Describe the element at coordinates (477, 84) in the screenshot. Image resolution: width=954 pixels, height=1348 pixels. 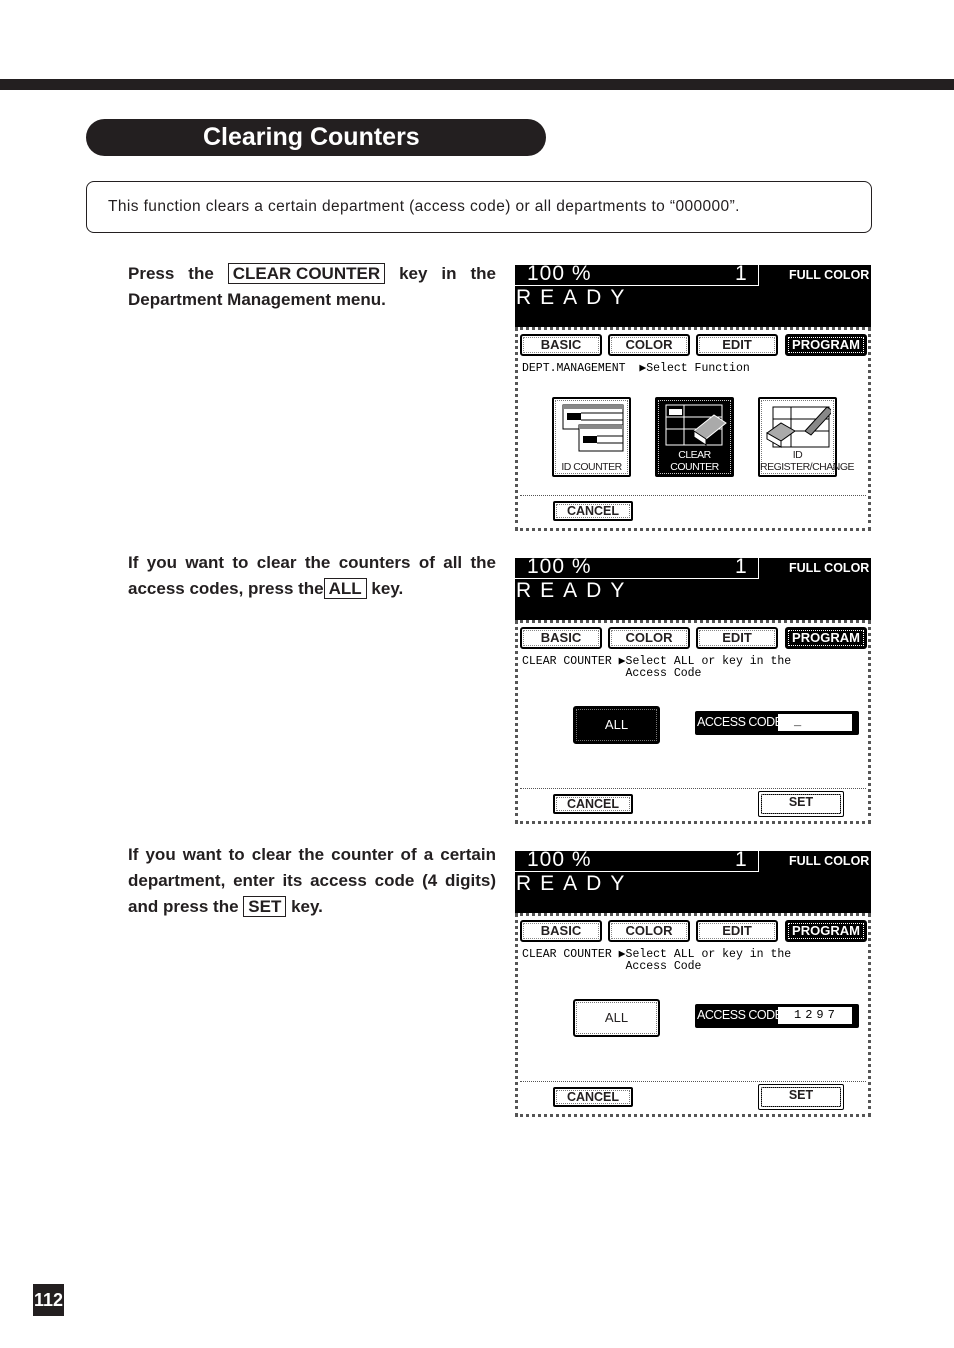
I see `header-rule` at that location.